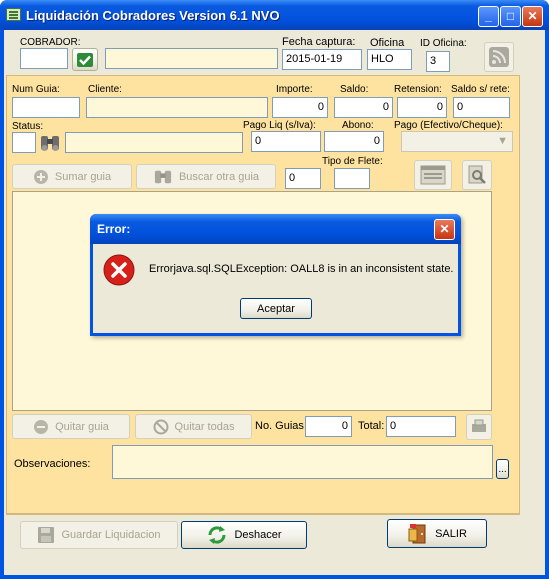 This screenshot has height=579, width=549. I want to click on retension-field: 0, so click(422, 107).